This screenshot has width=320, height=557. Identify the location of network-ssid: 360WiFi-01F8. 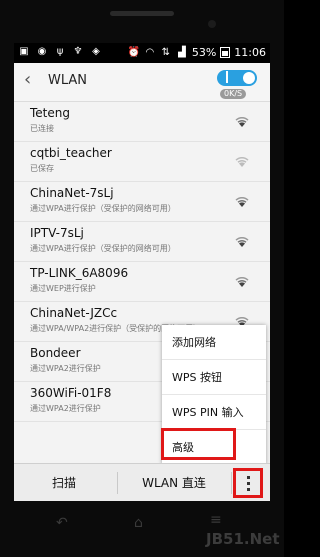
(71, 393).